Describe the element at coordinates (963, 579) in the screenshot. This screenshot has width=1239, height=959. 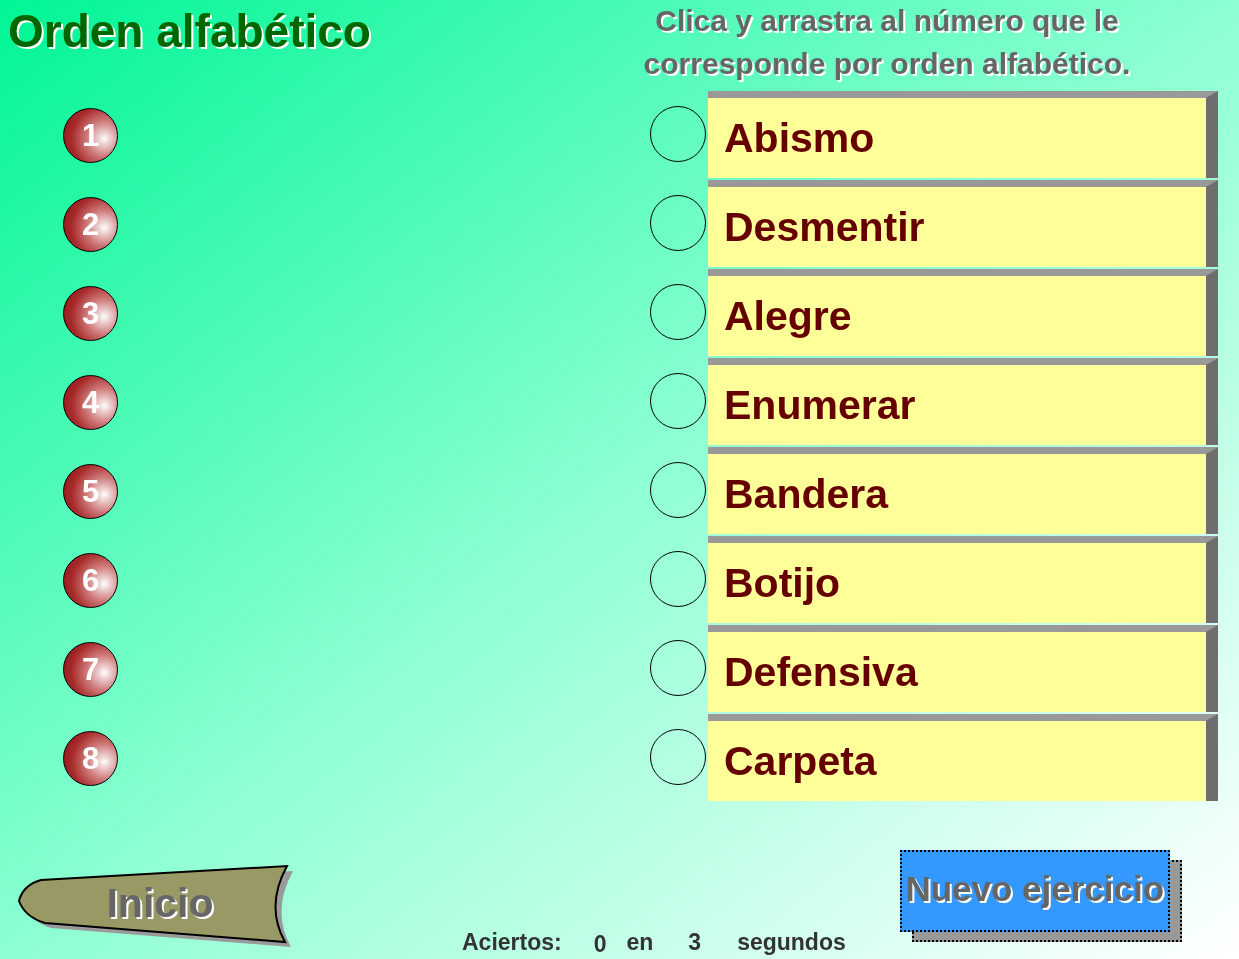
I see `word-card: Botijo` at that location.